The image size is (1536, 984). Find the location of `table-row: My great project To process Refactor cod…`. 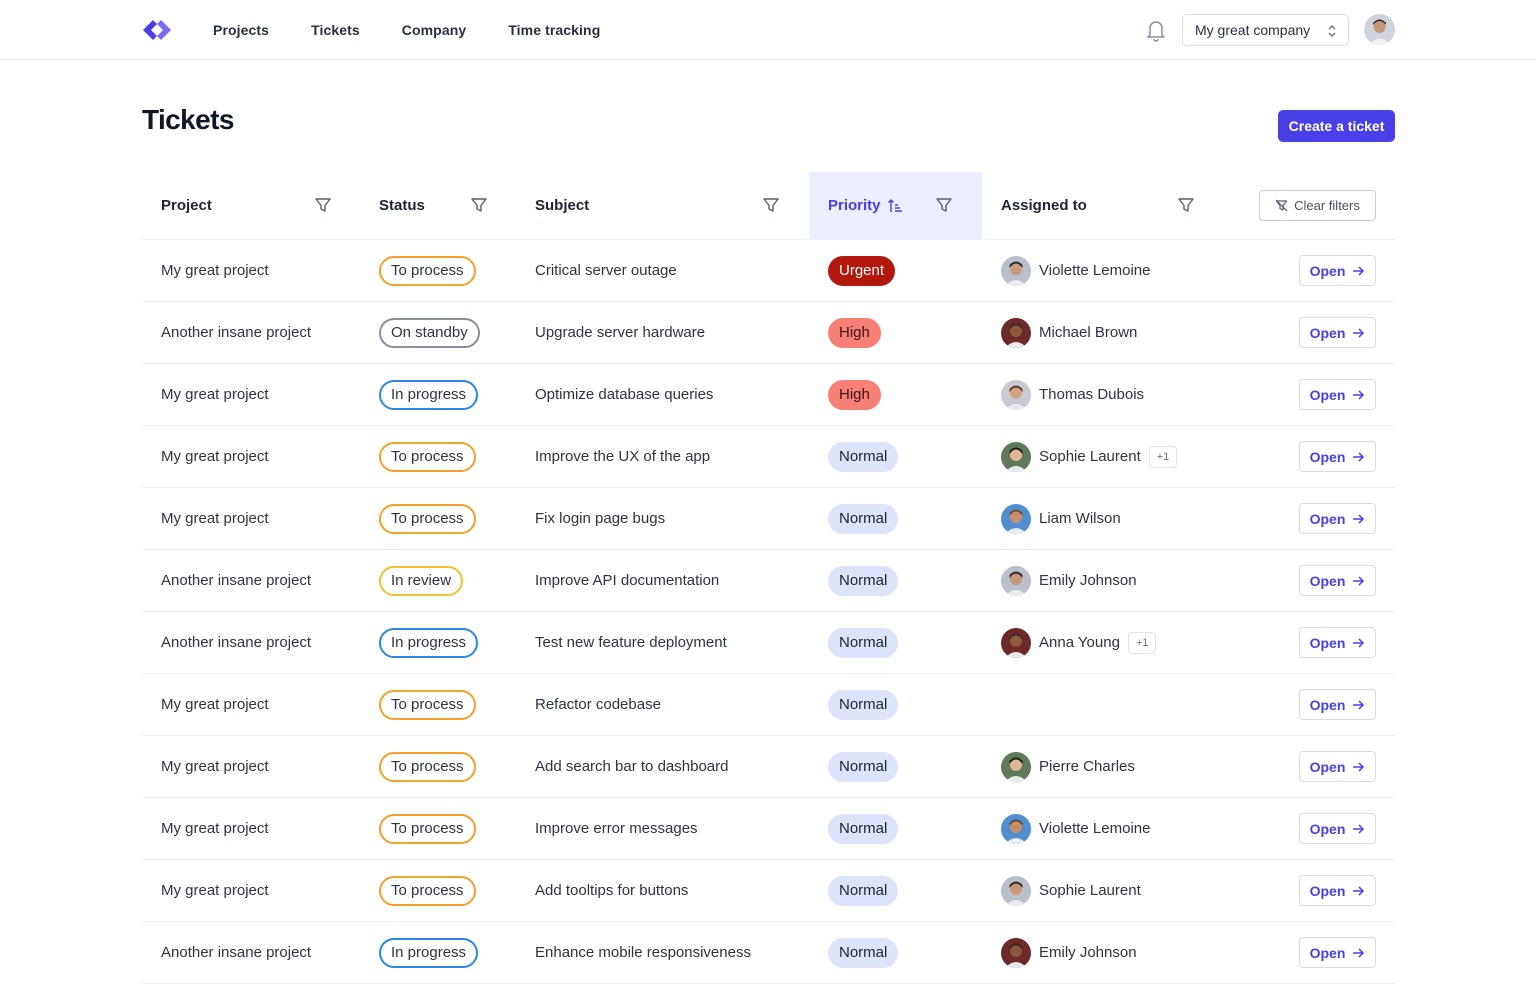

table-row: My great project To process Refactor cod… is located at coordinates (768, 705).